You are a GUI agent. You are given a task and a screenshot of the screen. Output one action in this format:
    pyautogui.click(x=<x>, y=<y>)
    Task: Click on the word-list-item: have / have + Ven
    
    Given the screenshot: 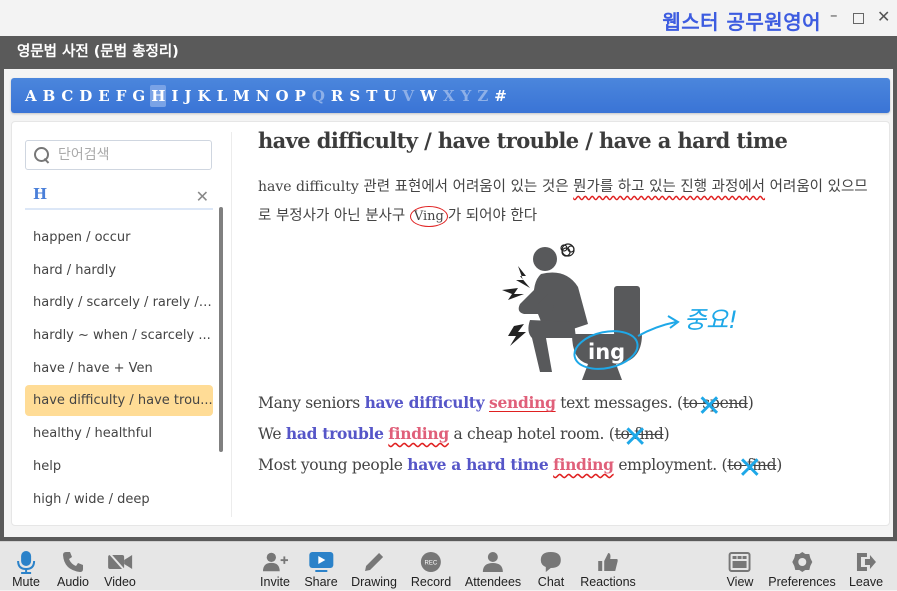 What is the action you would take?
    pyautogui.click(x=119, y=368)
    